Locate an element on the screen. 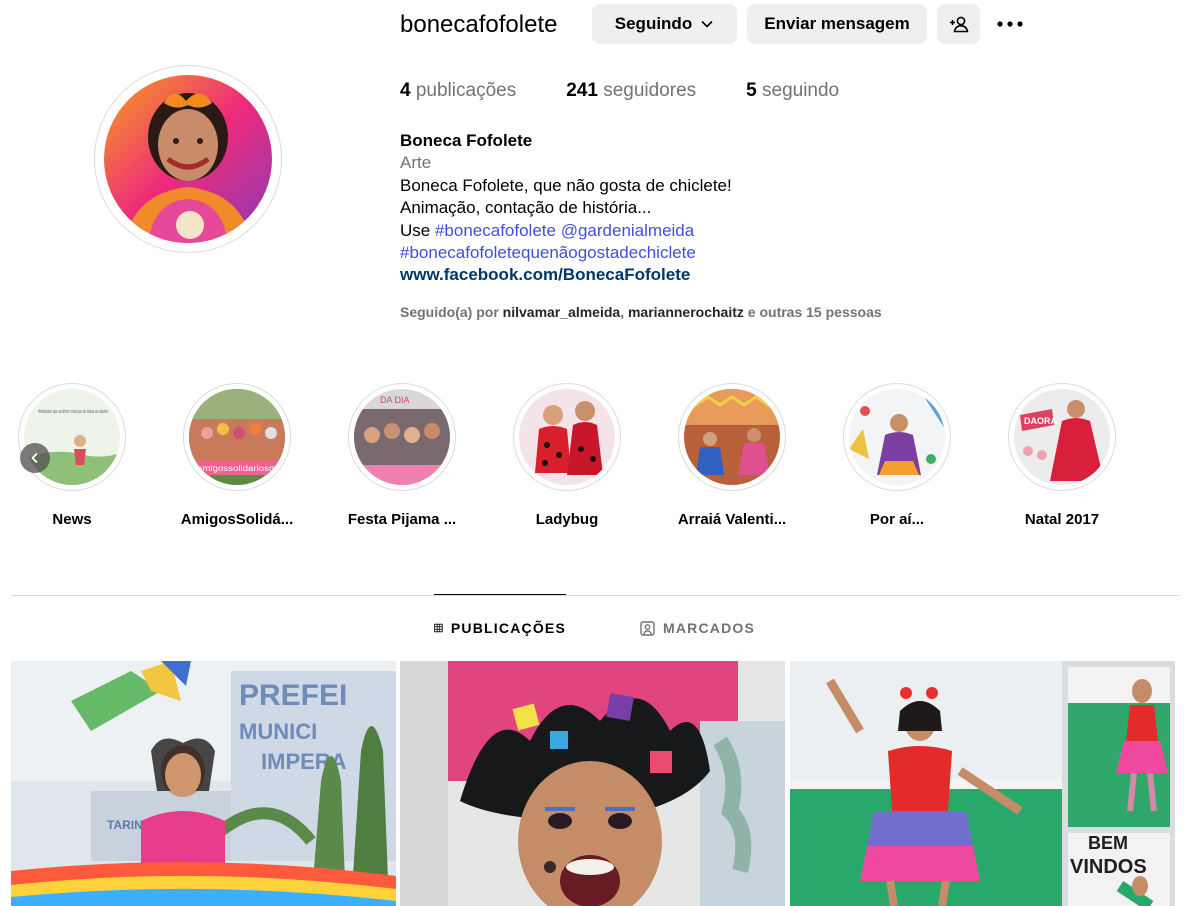 This screenshot has height=906, width=1184. following-count-value: 5 is located at coordinates (751, 90).